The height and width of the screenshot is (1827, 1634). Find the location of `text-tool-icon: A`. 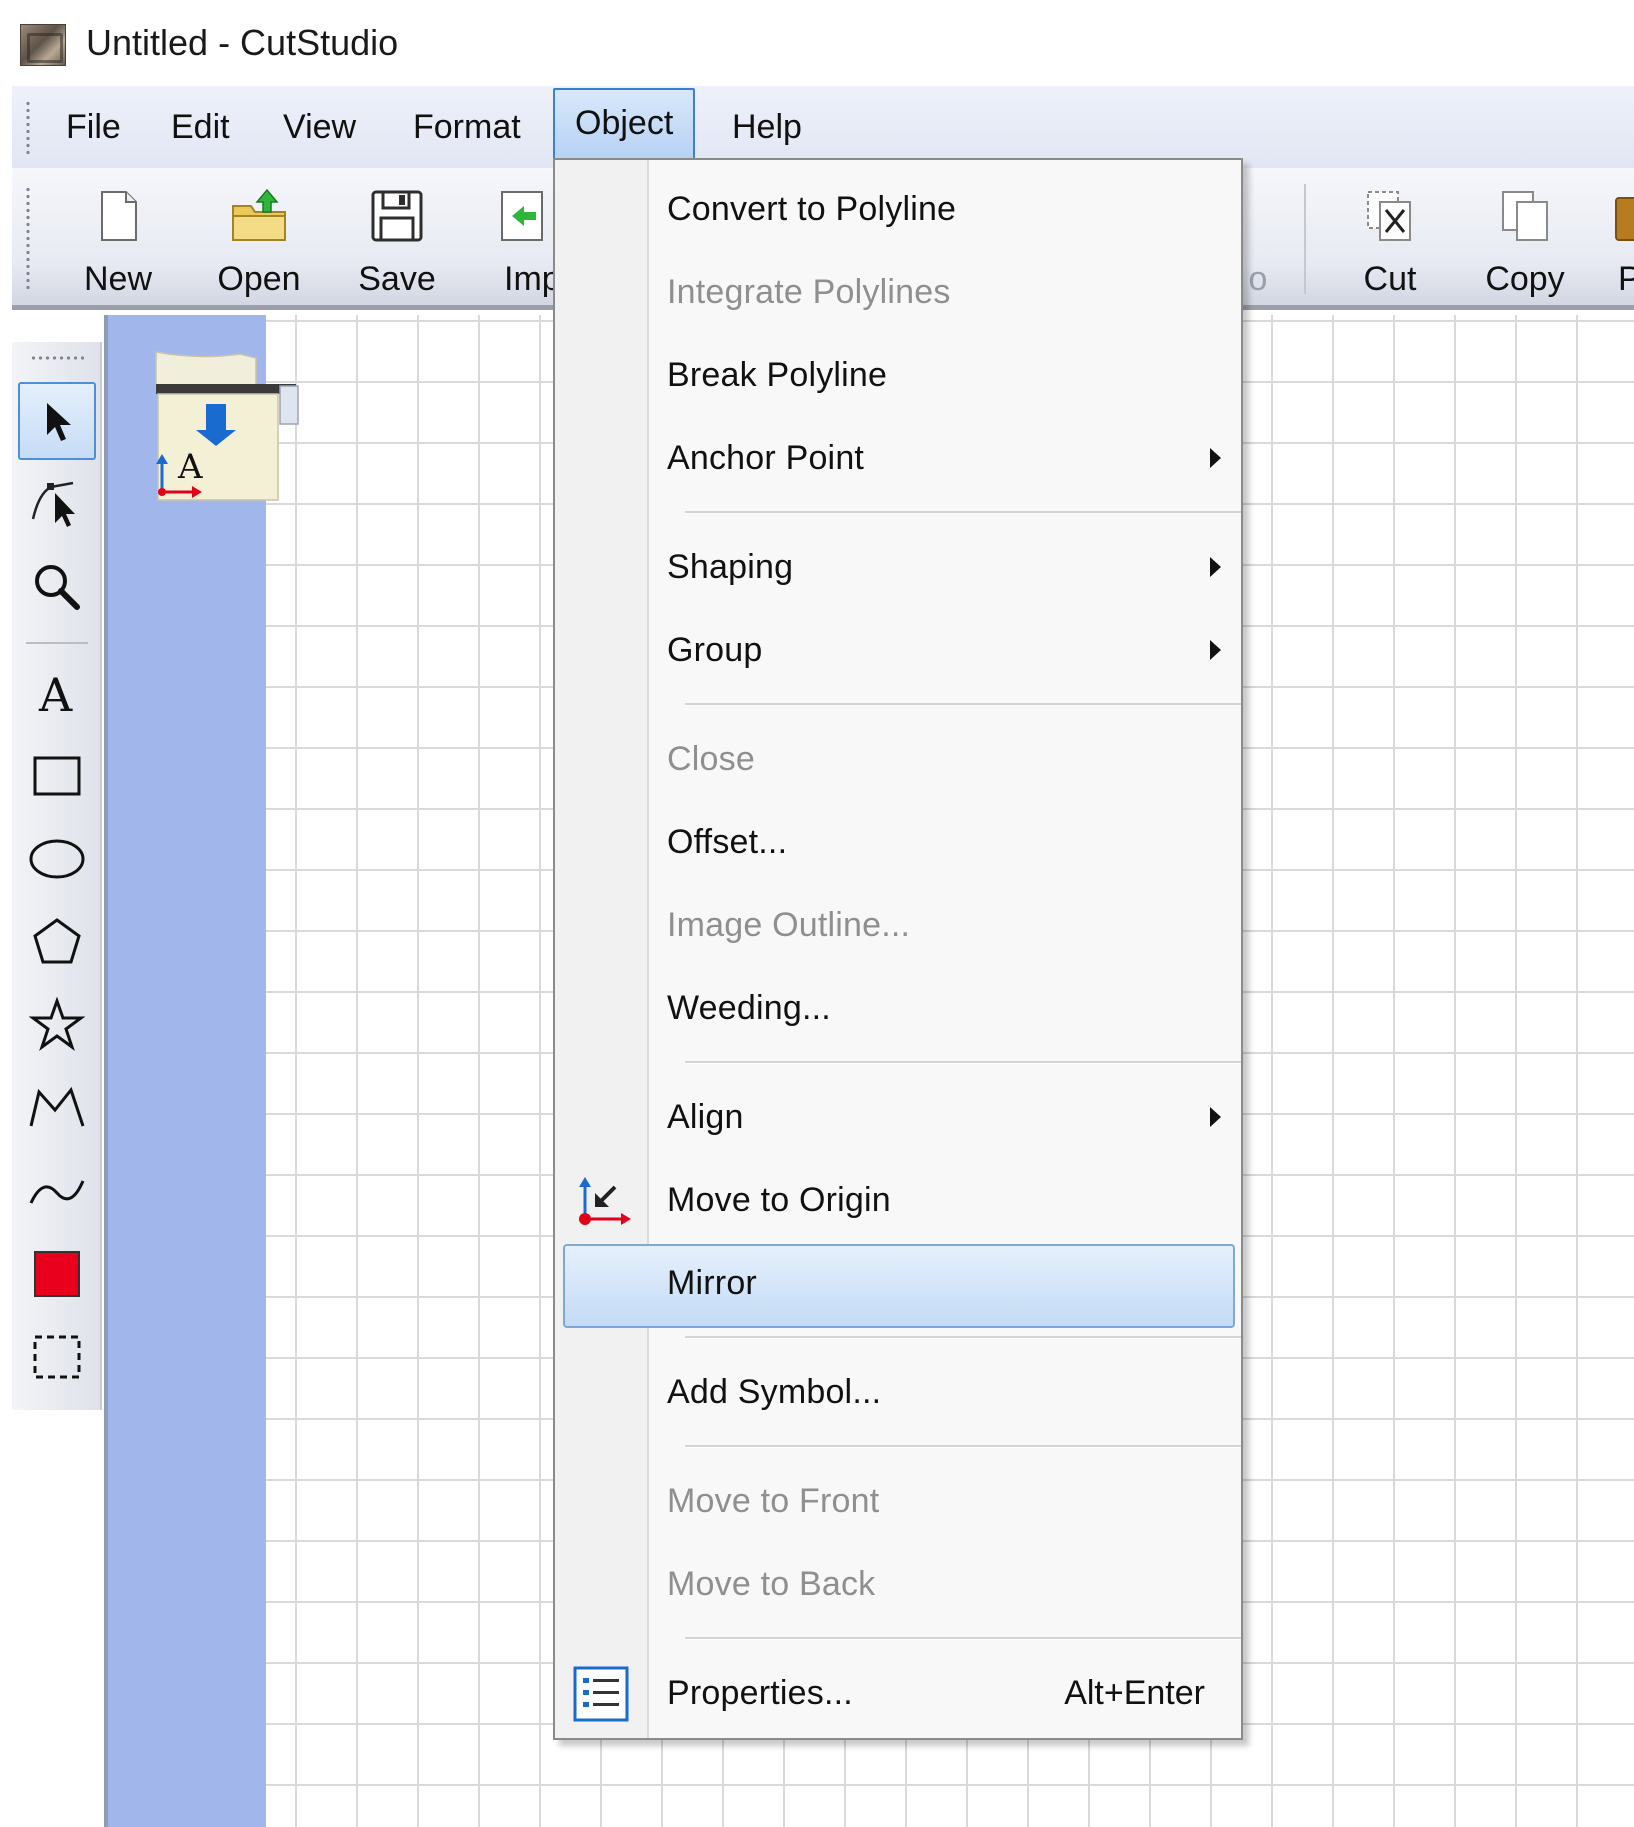

text-tool-icon: A is located at coordinates (55, 694).